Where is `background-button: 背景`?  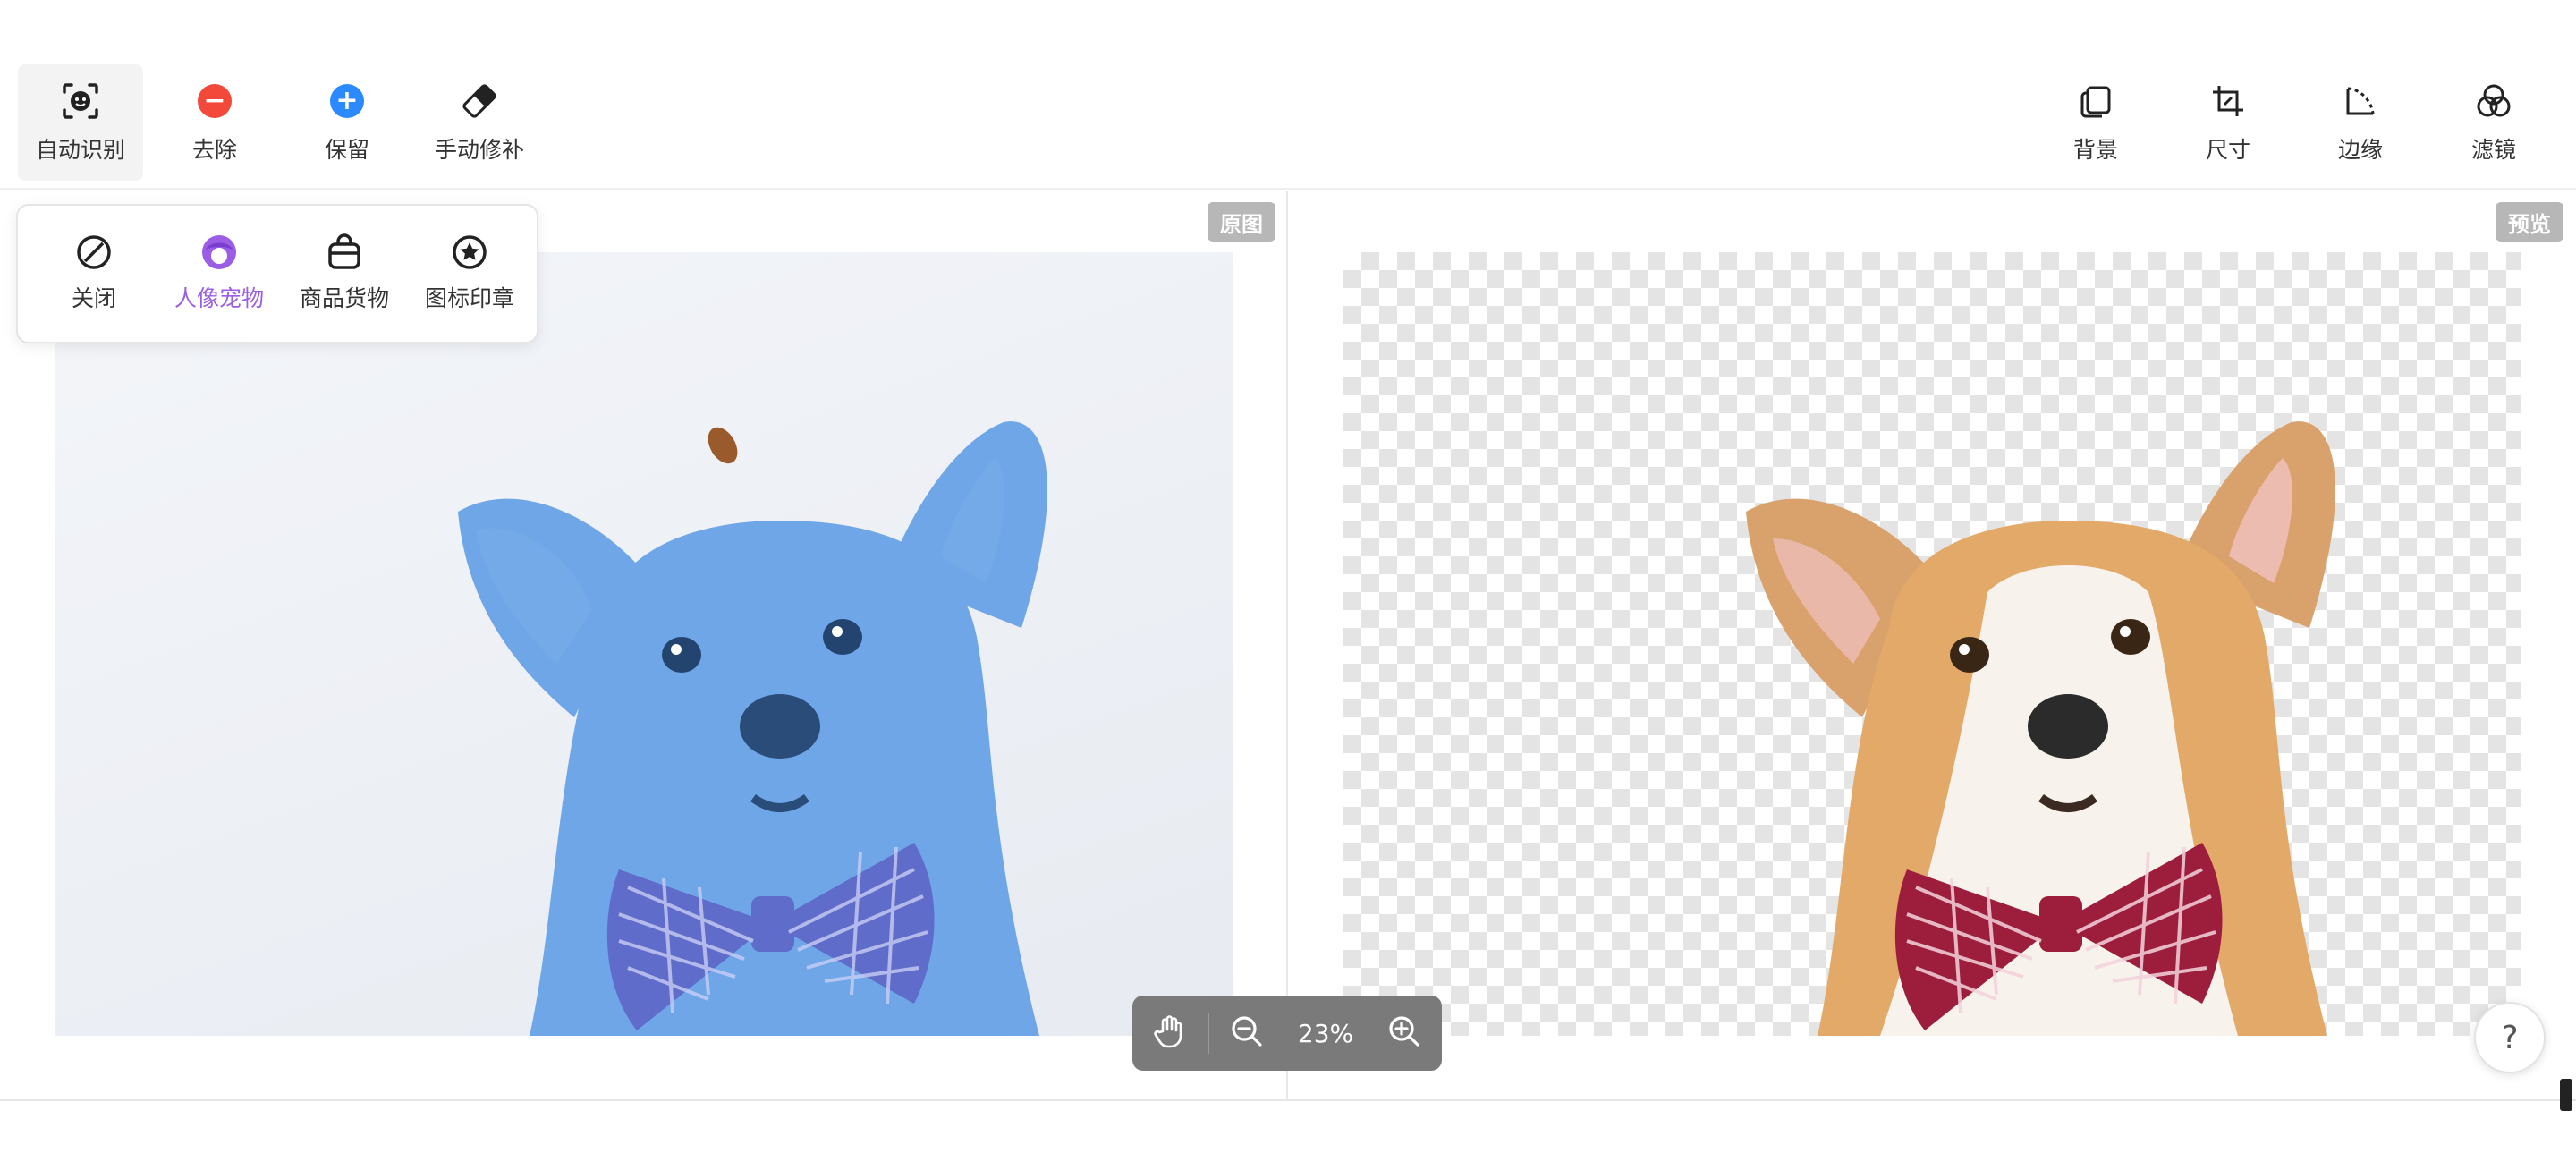 background-button: 背景 is located at coordinates (2095, 123).